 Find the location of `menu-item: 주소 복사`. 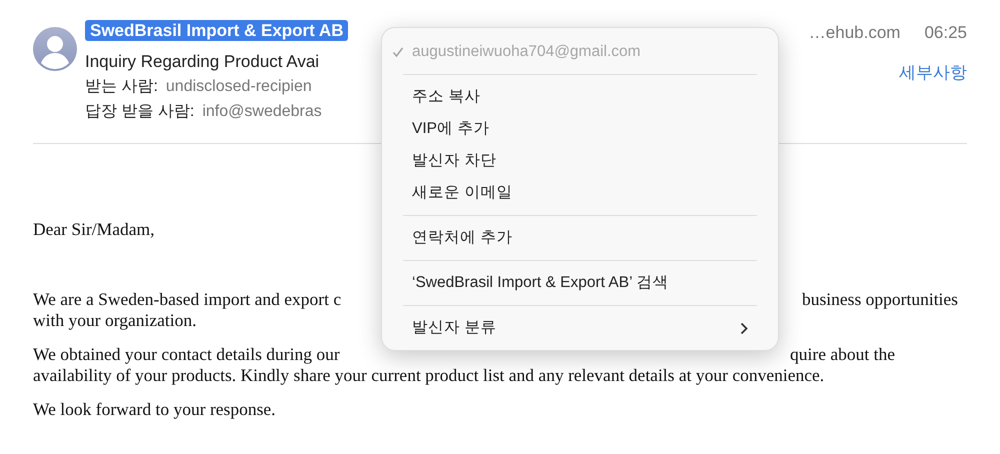

menu-item: 주소 복사 is located at coordinates (580, 97).